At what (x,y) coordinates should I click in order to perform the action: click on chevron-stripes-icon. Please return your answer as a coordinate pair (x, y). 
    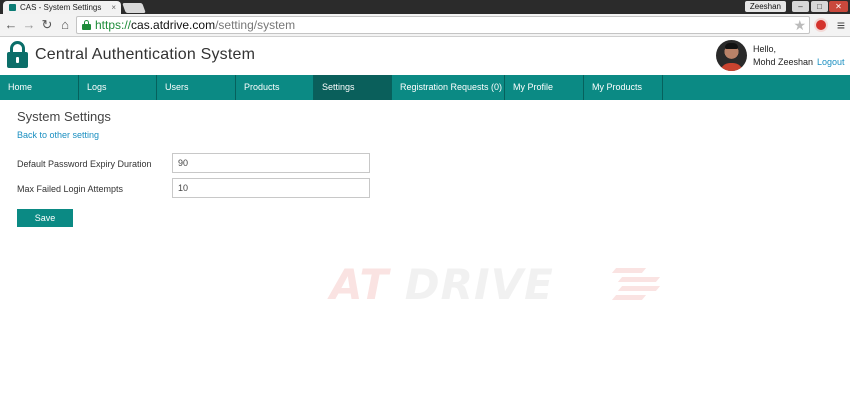
    Looking at the image, I should click on (637, 284).